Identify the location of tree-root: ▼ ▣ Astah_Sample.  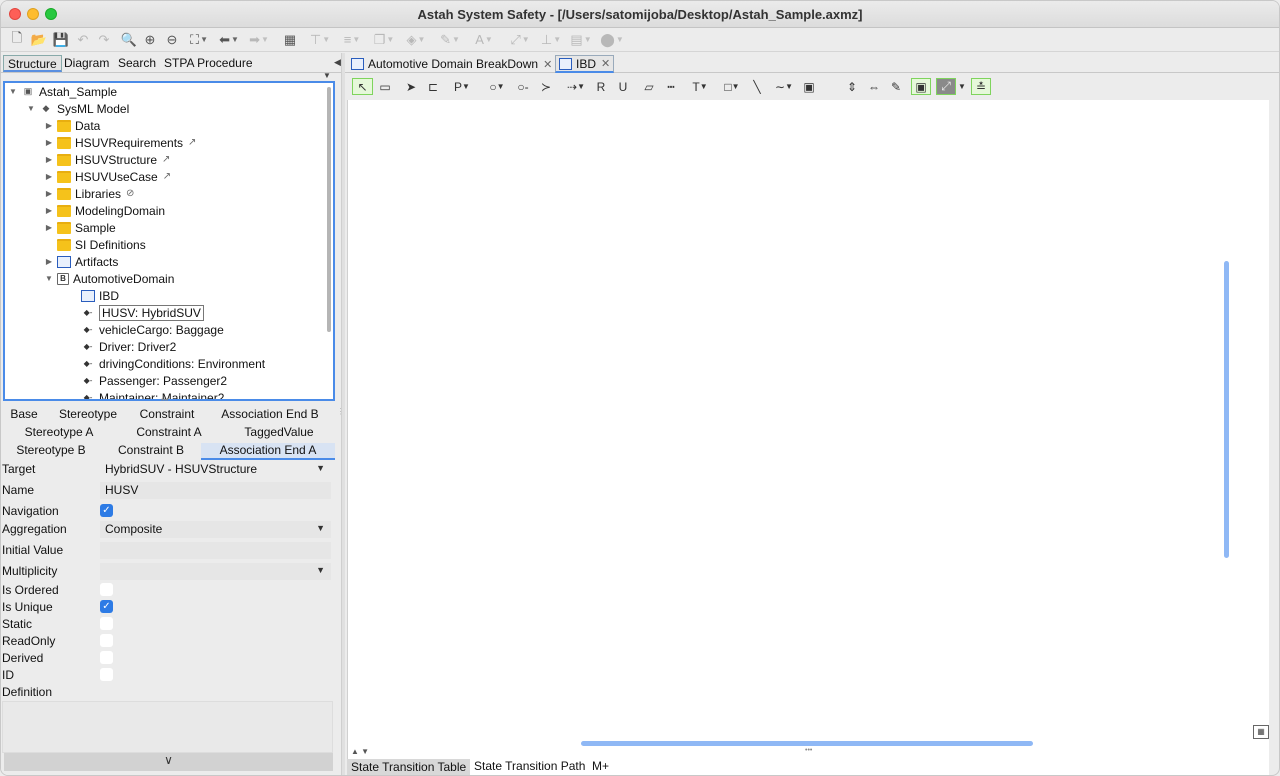
(62, 91).